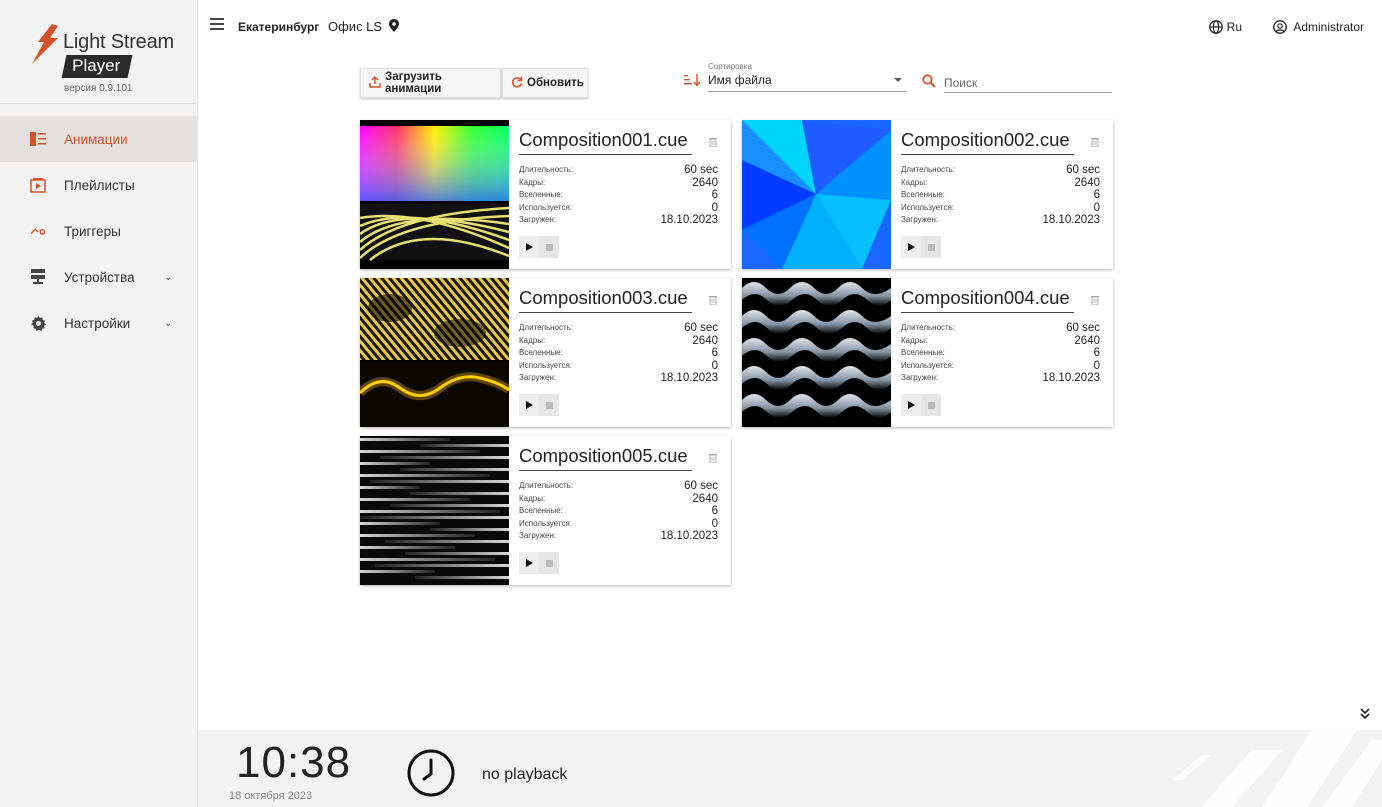 This screenshot has width=1382, height=807. I want to click on sidebar-item-label: Триггеры, so click(92, 231).